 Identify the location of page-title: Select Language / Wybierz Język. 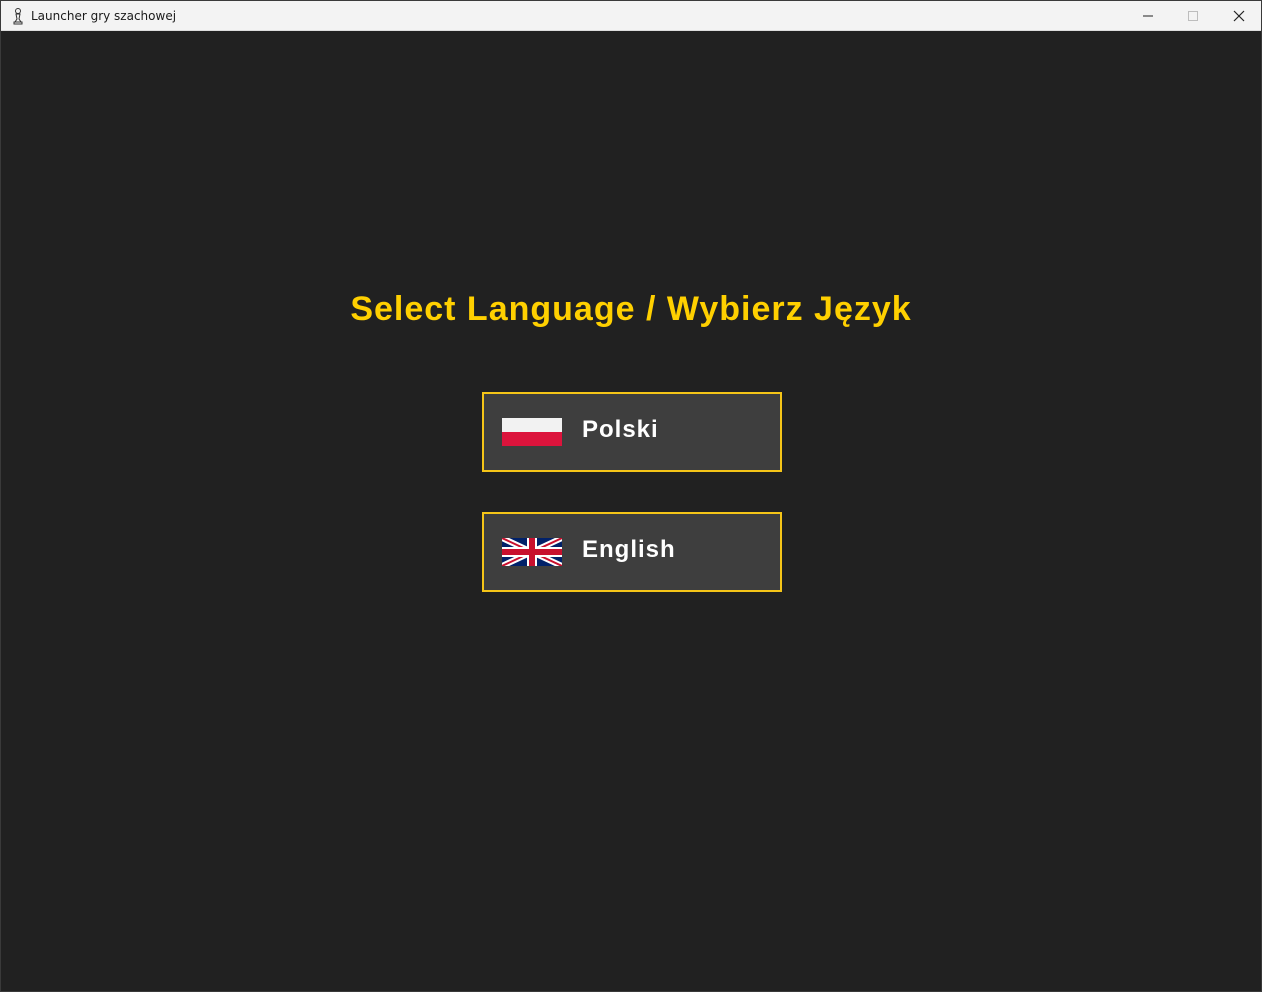
(631, 309).